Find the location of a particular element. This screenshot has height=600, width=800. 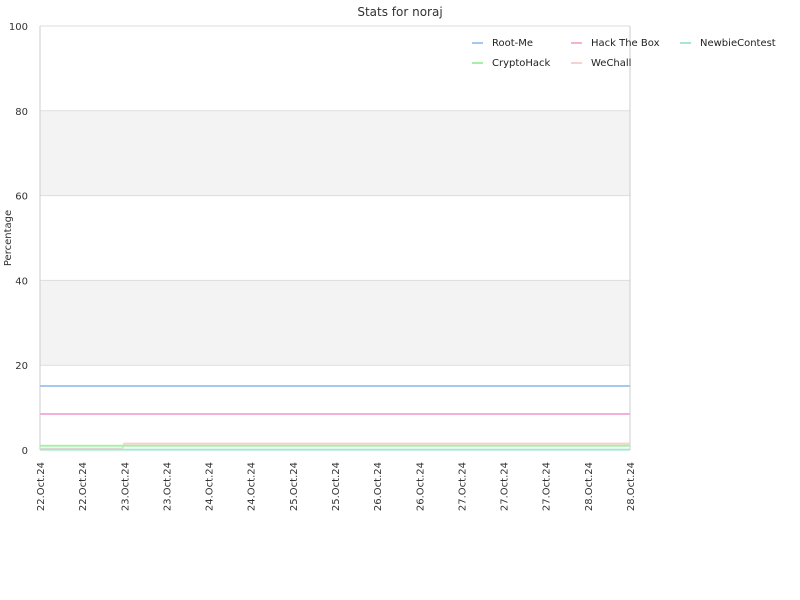

chart-title: Stats for noraj is located at coordinates (399, 12).